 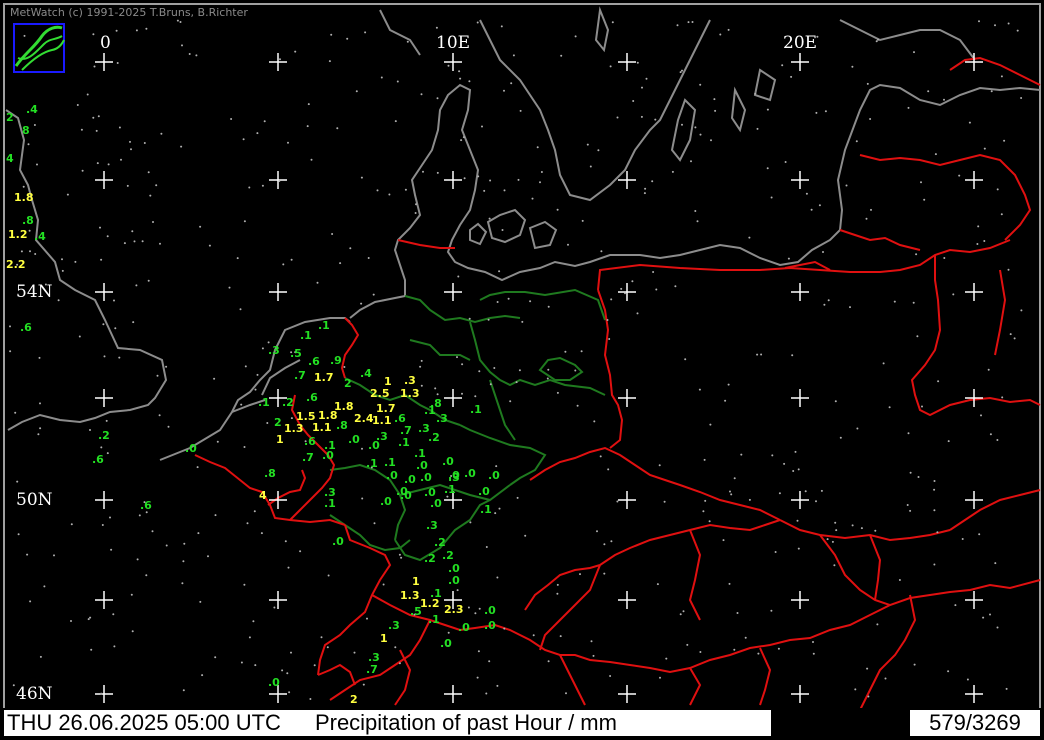 What do you see at coordinates (410, 393) in the screenshot?
I see `precip-value-label: 1.3` at bounding box center [410, 393].